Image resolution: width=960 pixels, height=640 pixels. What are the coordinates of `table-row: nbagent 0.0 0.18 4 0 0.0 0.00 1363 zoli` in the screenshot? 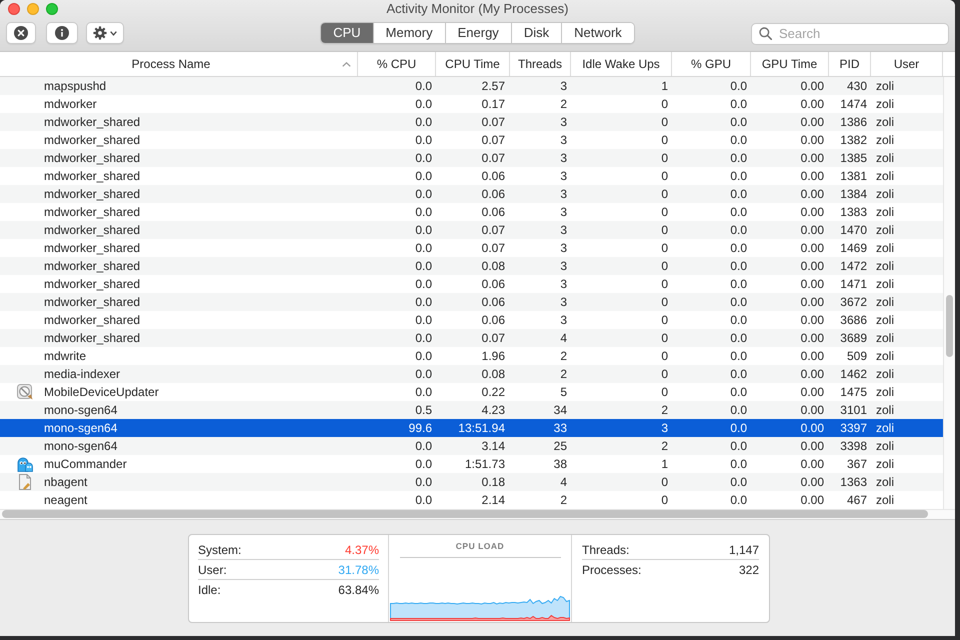 It's located at (471, 482).